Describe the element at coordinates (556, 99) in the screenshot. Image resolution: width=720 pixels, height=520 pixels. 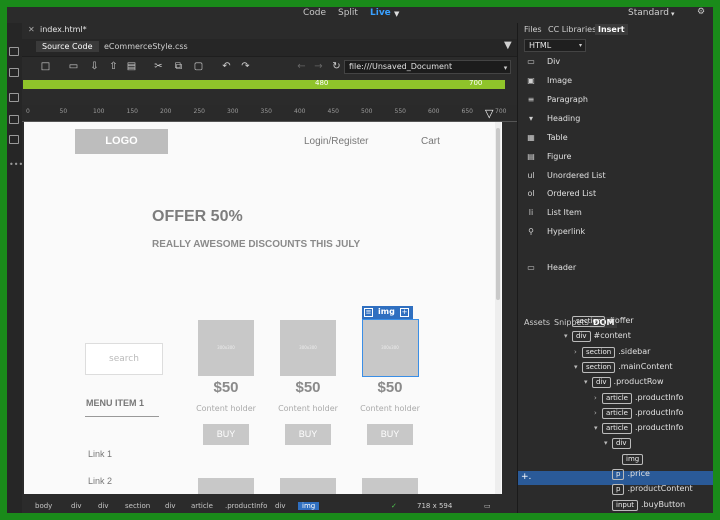
I see `insert-item-paragraph: ≡ Paragraph` at that location.